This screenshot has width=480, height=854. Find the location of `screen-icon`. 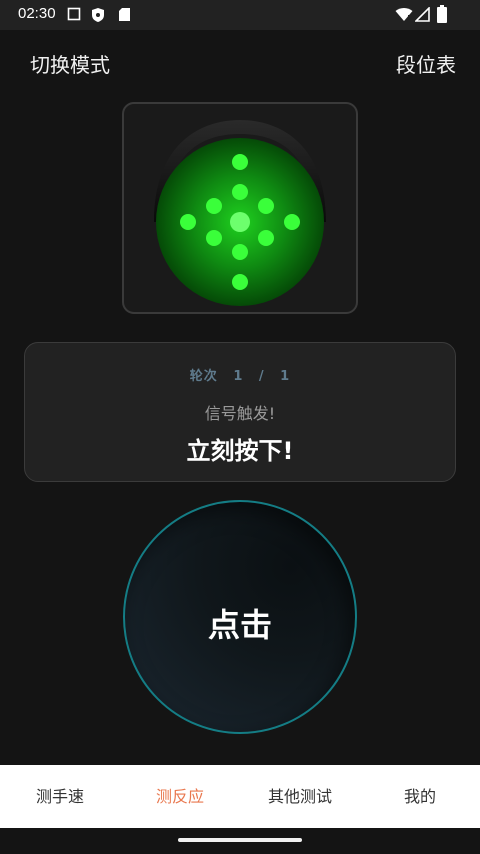

screen-icon is located at coordinates (74, 14).